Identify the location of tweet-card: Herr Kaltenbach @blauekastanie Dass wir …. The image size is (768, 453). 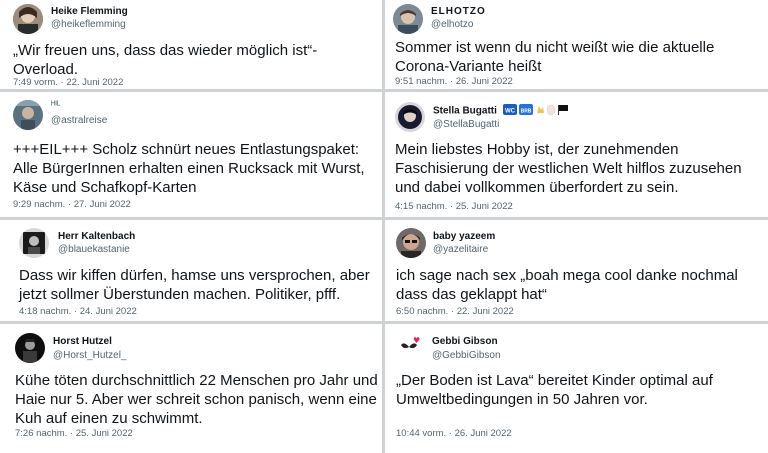
(191, 270).